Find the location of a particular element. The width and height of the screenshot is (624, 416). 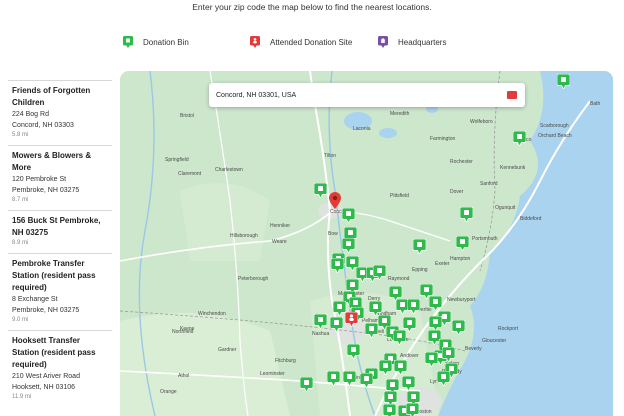

map-town-label: Beverly is located at coordinates (473, 349).